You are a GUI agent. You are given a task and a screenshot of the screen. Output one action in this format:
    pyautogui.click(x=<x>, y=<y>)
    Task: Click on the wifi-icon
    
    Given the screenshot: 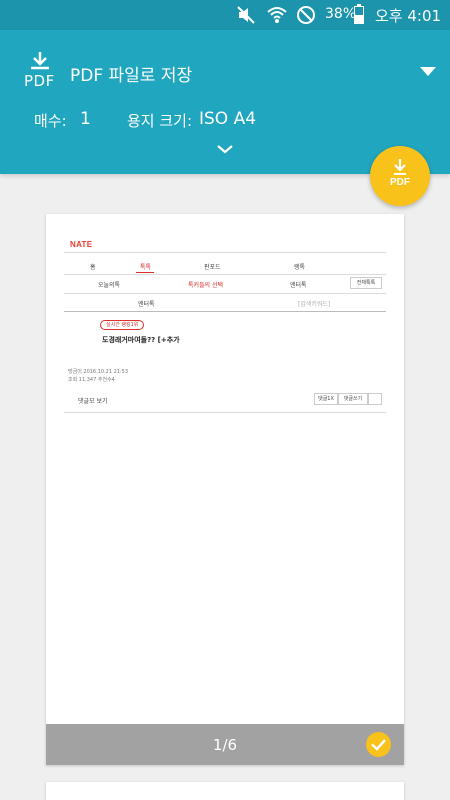 What is the action you would take?
    pyautogui.click(x=277, y=17)
    